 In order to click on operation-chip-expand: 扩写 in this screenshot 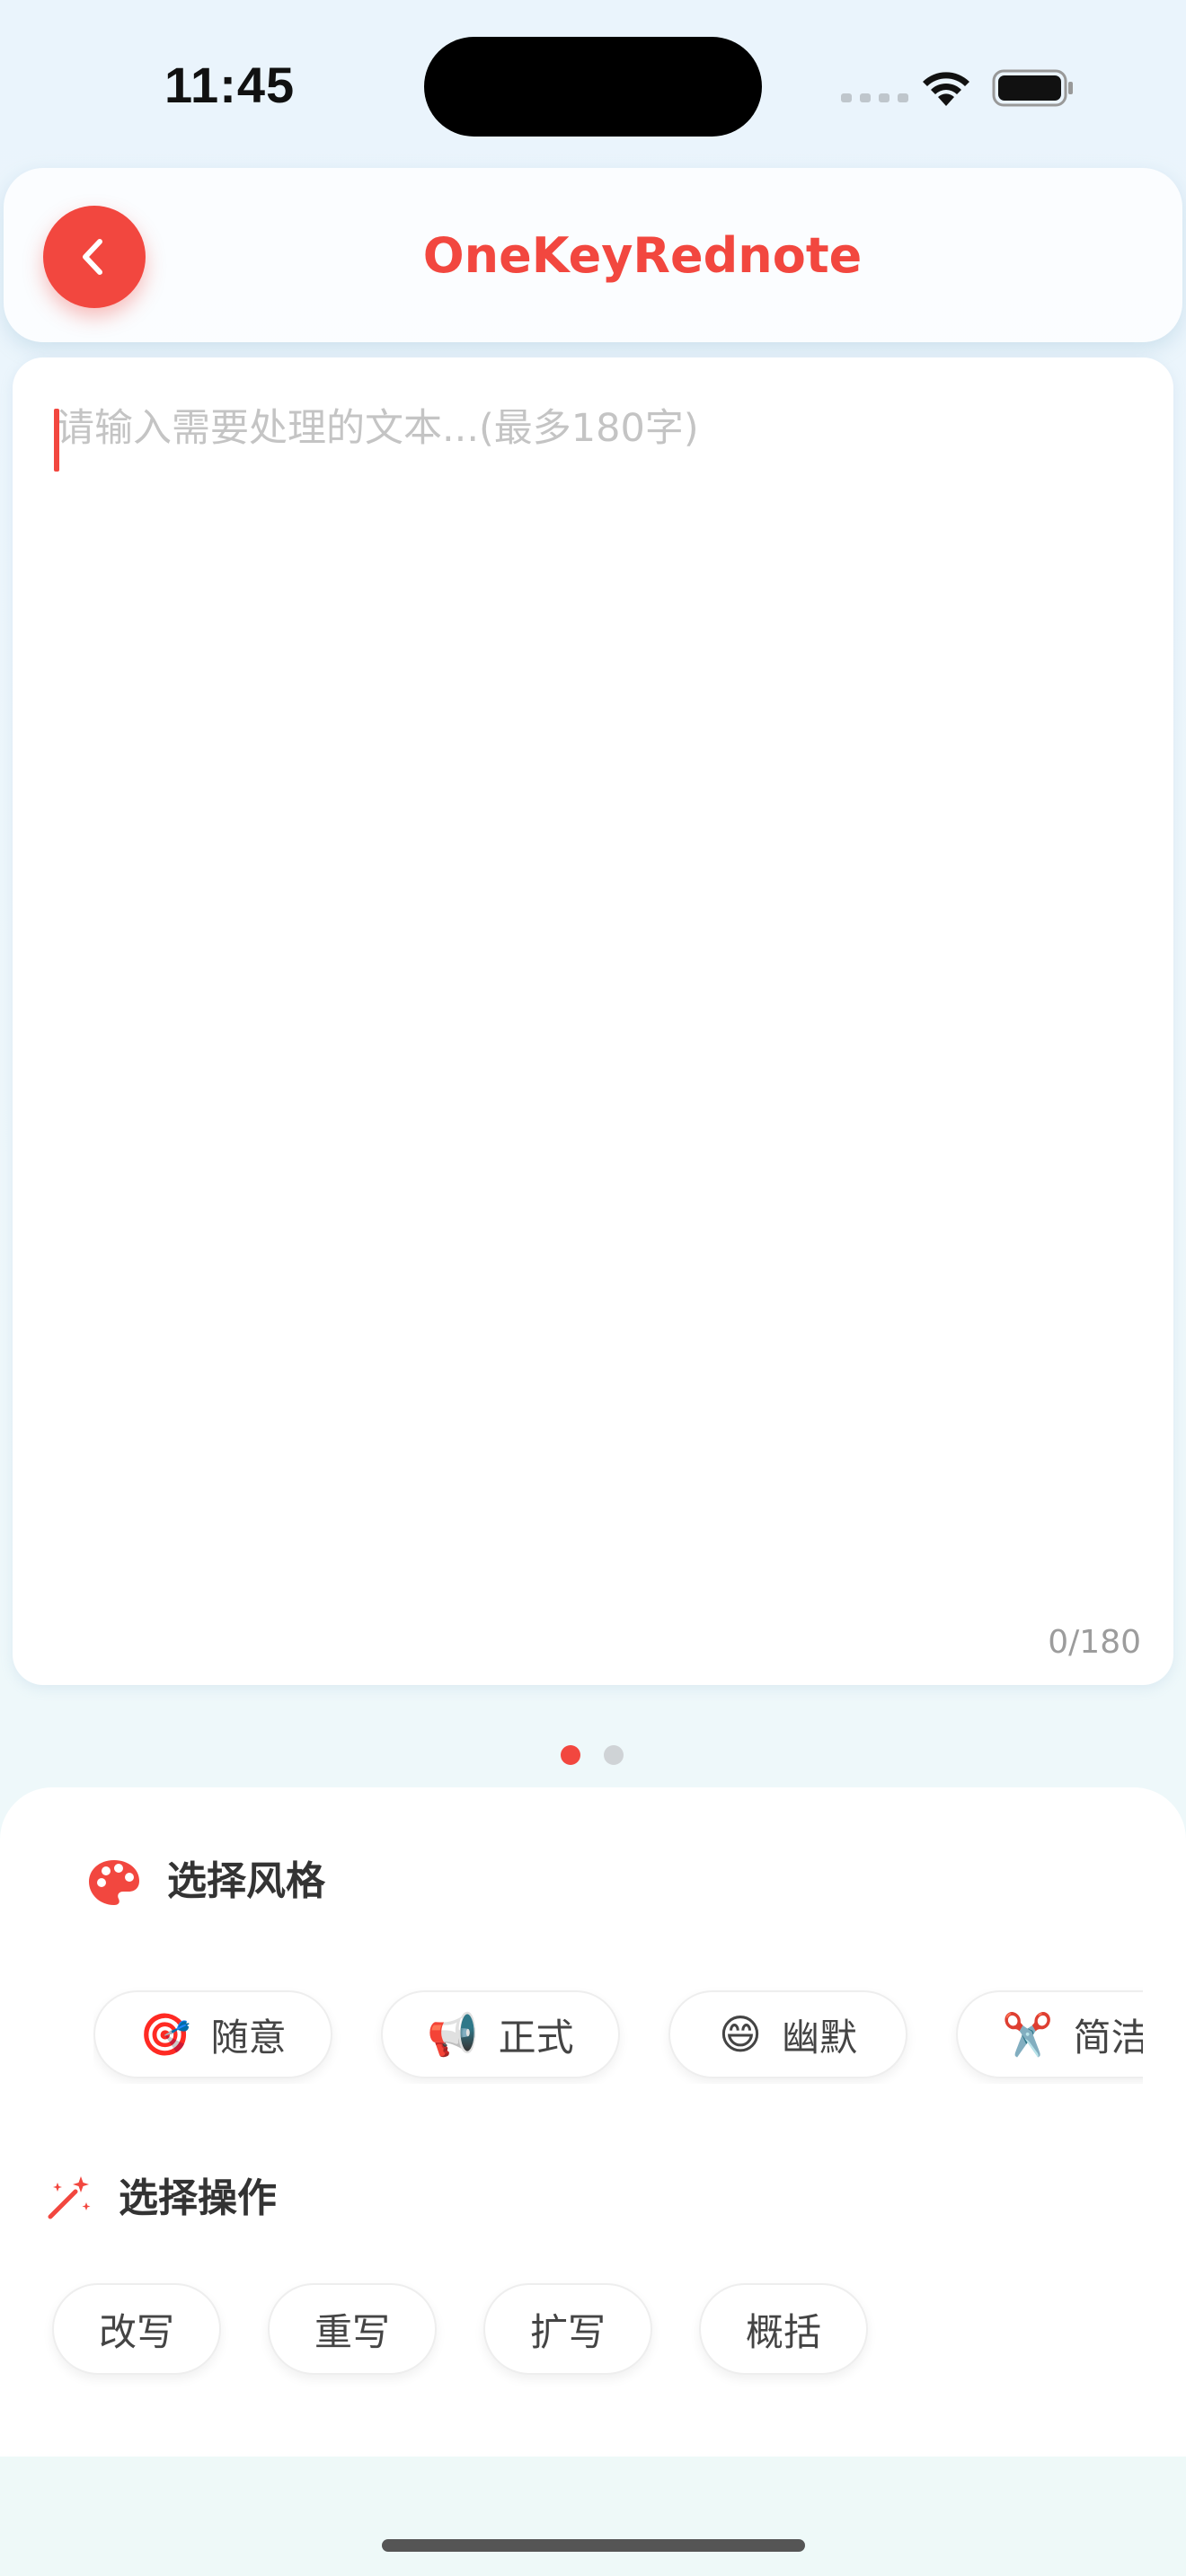, I will do `click(567, 2329)`.